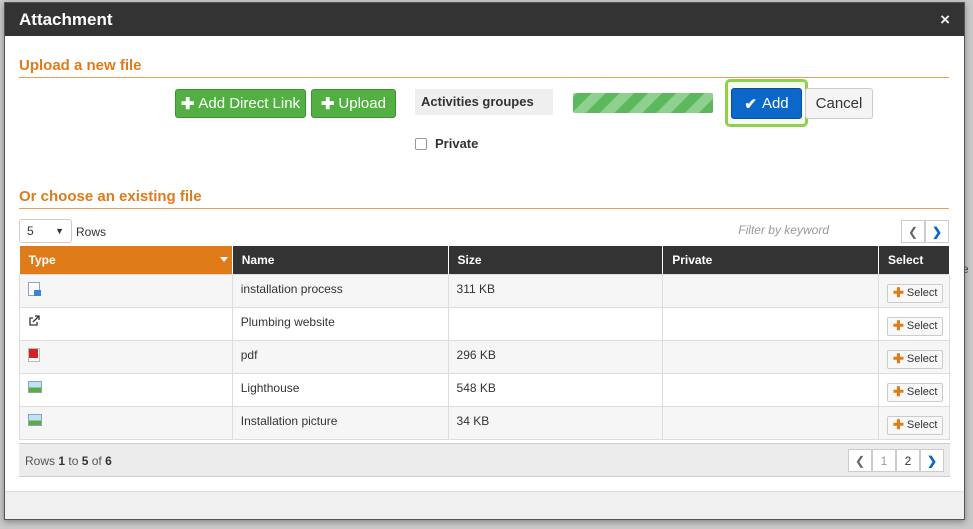 The width and height of the screenshot is (973, 529). What do you see at coordinates (484, 19) in the screenshot?
I see `dialog-header: Attachment ×` at bounding box center [484, 19].